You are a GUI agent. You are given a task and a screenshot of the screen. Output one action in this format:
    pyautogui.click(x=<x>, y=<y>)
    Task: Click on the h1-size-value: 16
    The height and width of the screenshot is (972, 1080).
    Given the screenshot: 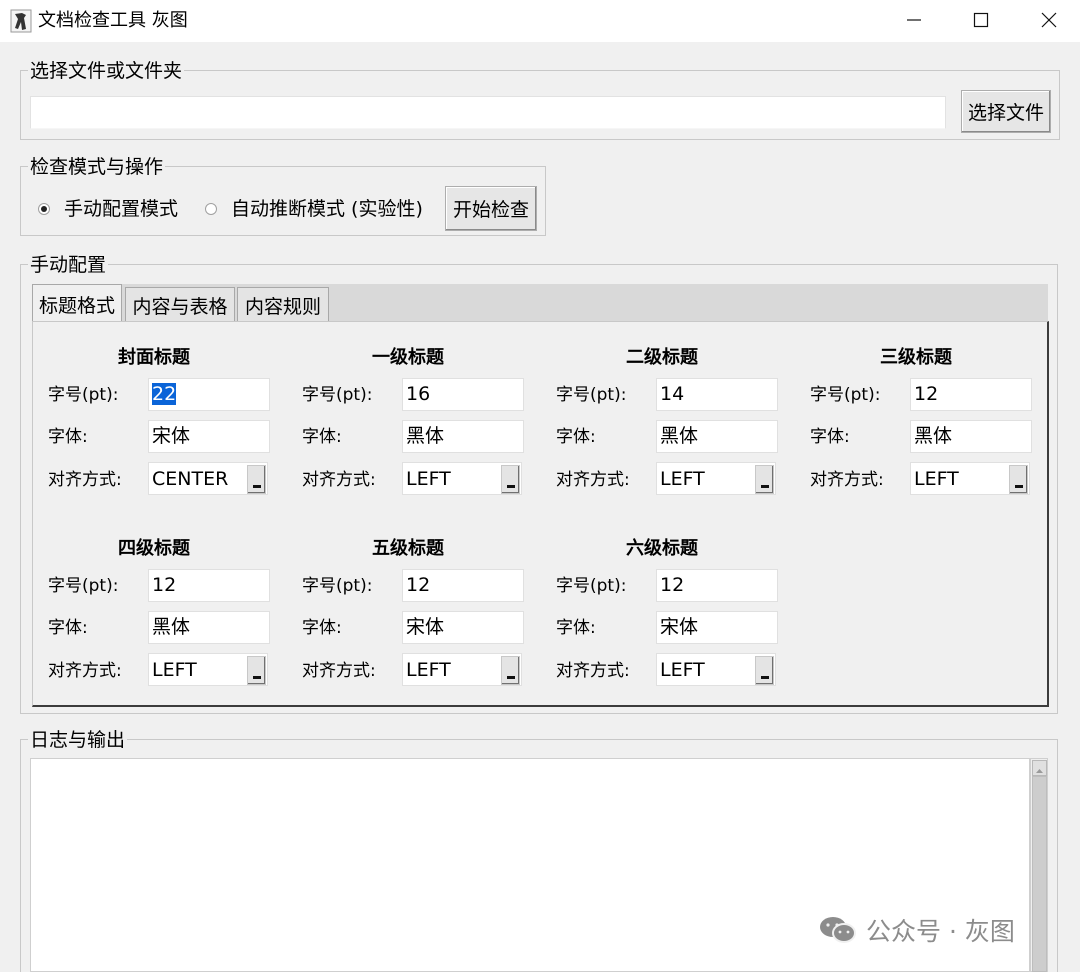 What is the action you would take?
    pyautogui.click(x=418, y=394)
    